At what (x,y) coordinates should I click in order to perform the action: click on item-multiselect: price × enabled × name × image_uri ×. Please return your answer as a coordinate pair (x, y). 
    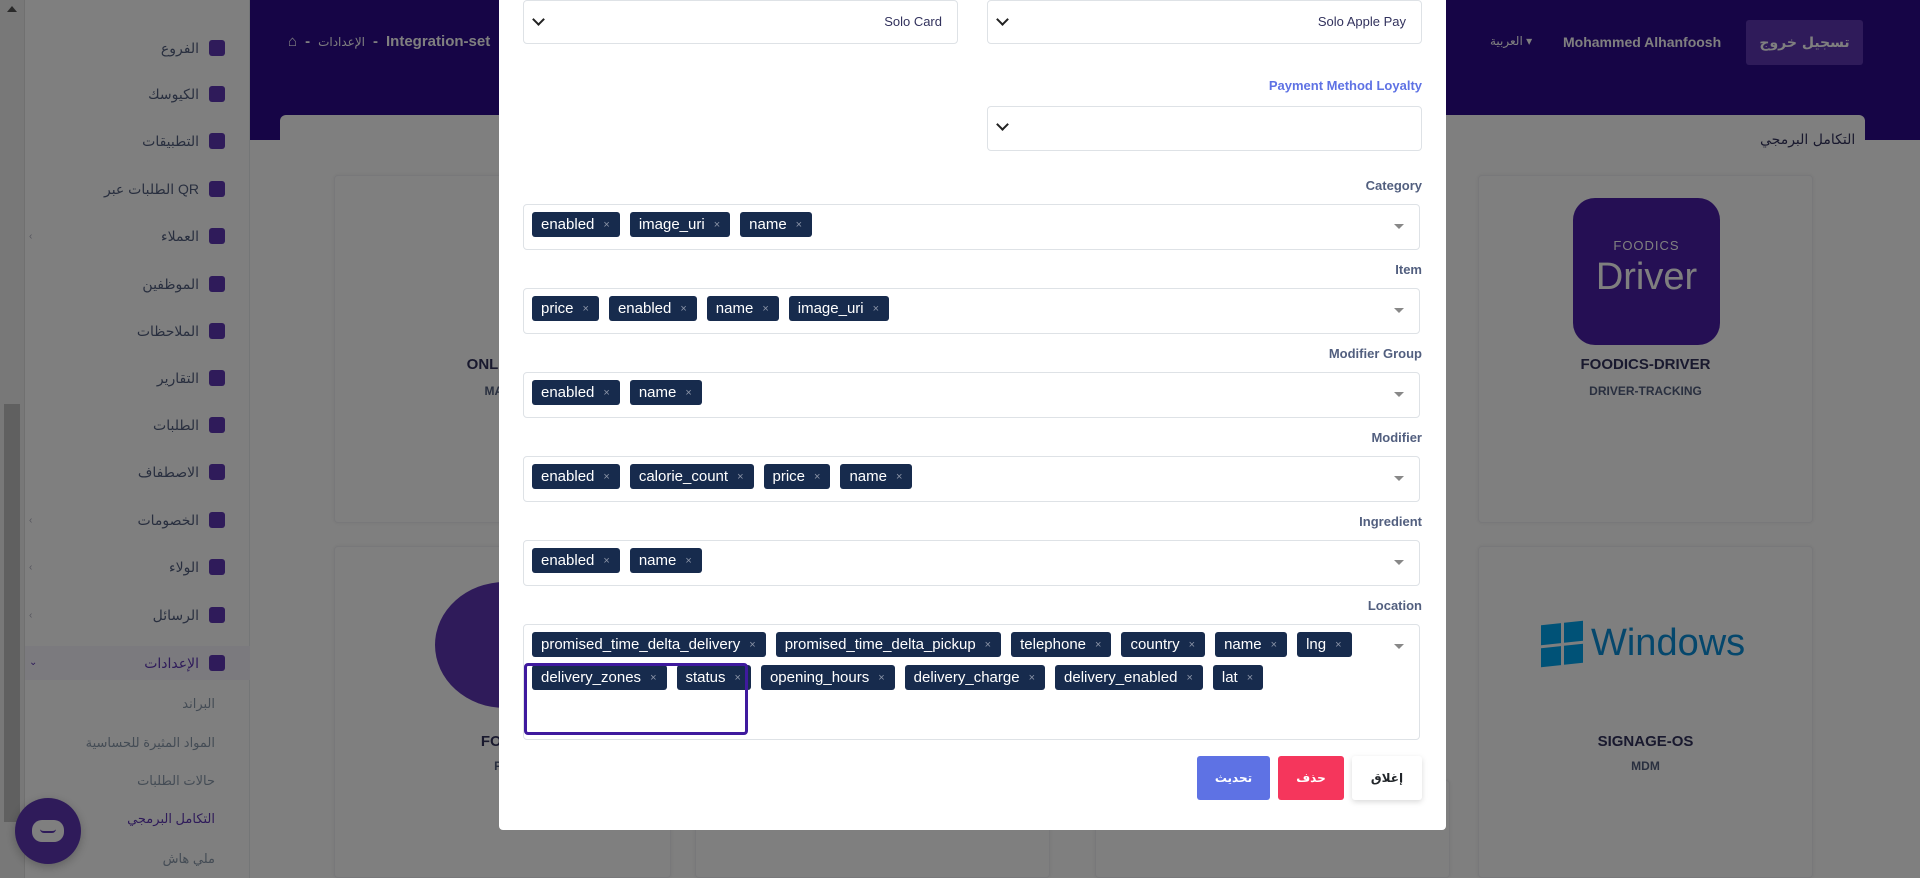
    Looking at the image, I should click on (971, 311).